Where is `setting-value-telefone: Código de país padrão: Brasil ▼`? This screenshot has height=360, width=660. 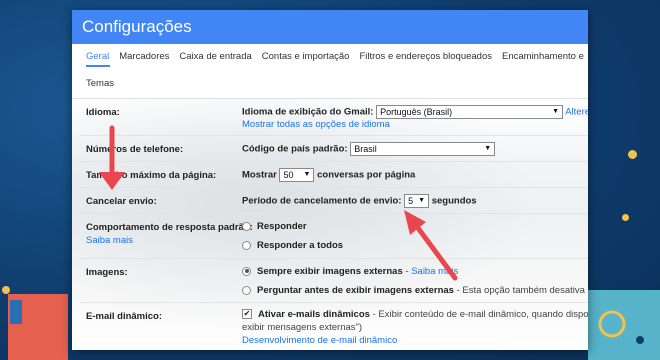 setting-value-telefone: Código de país padrão: Brasil ▼ is located at coordinates (369, 149).